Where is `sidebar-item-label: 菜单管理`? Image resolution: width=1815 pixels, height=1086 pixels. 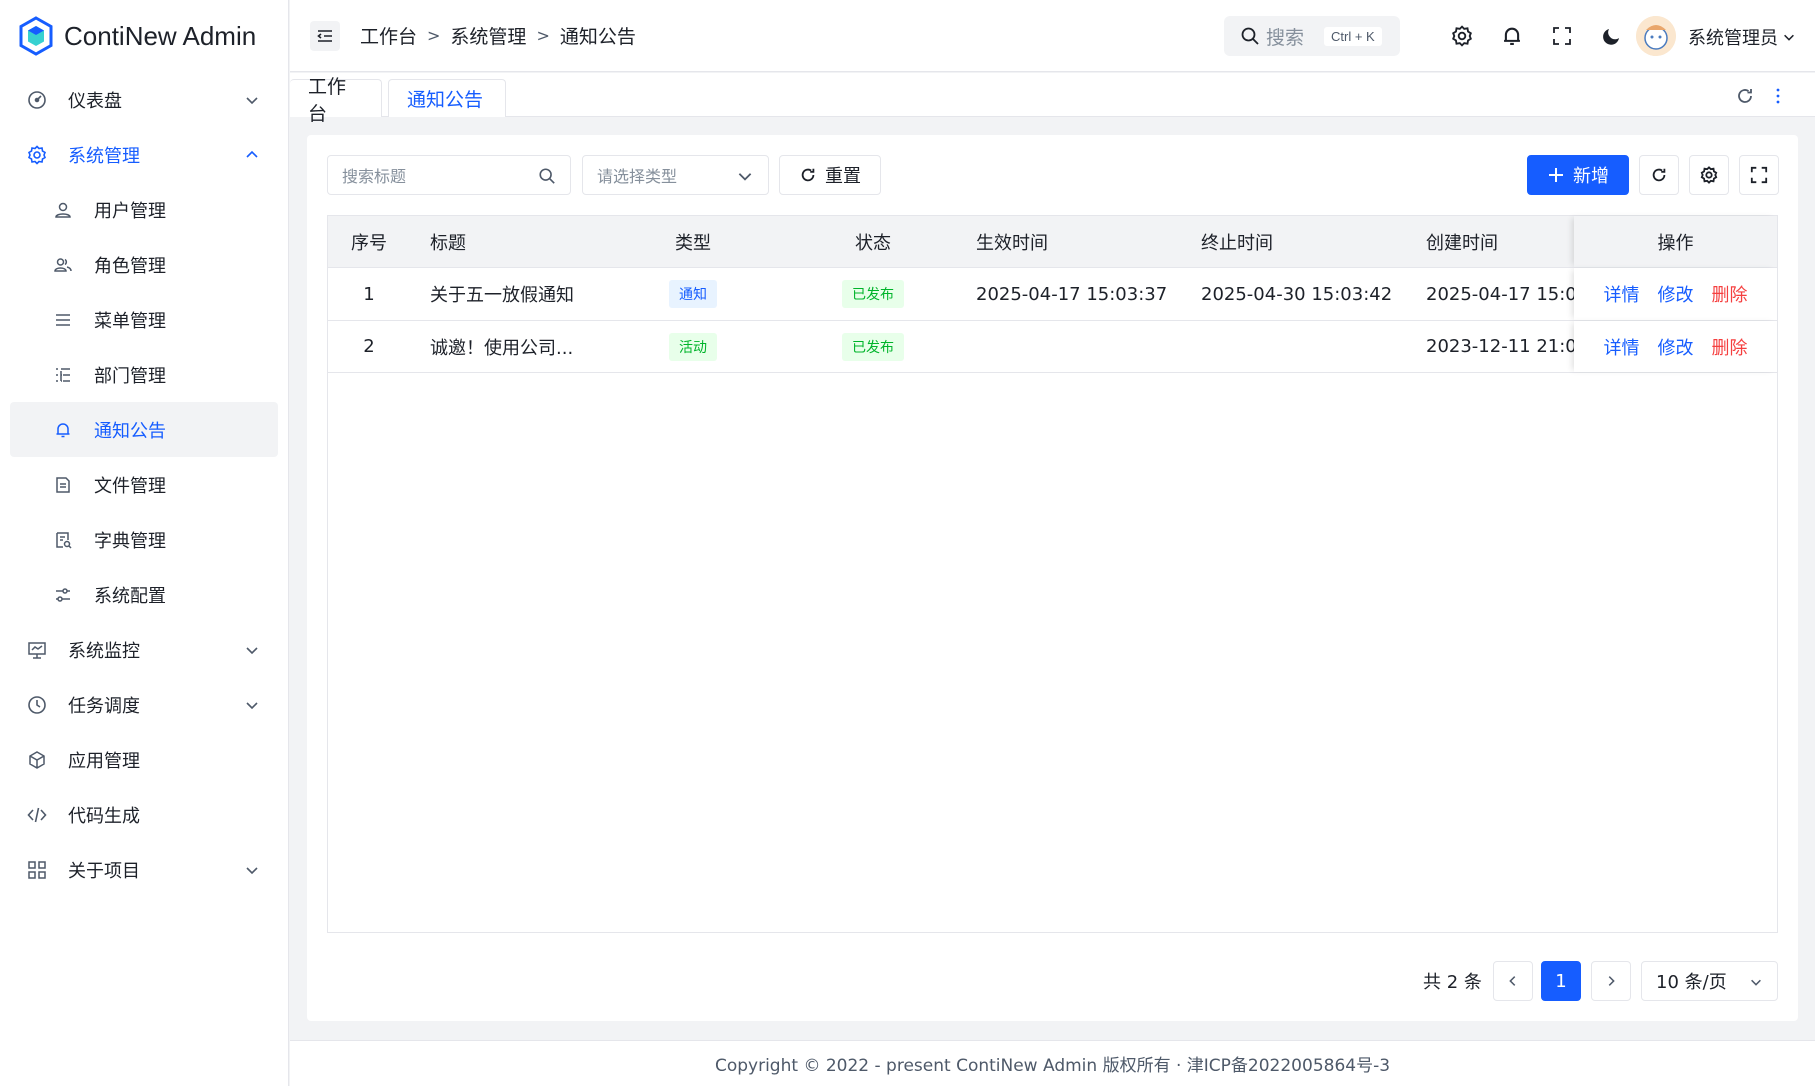
sidebar-item-label: 菜单管理 is located at coordinates (130, 321).